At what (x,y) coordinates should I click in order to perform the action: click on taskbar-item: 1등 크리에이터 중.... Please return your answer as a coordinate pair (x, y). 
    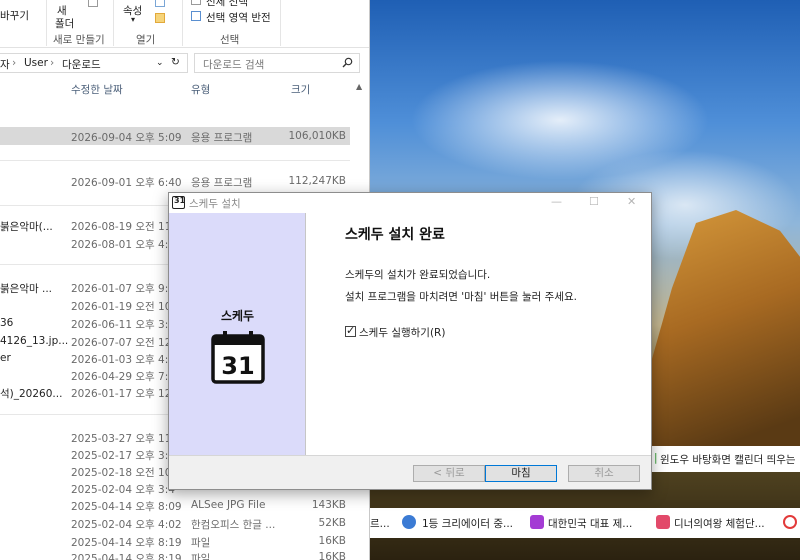
    Looking at the image, I should click on (467, 523).